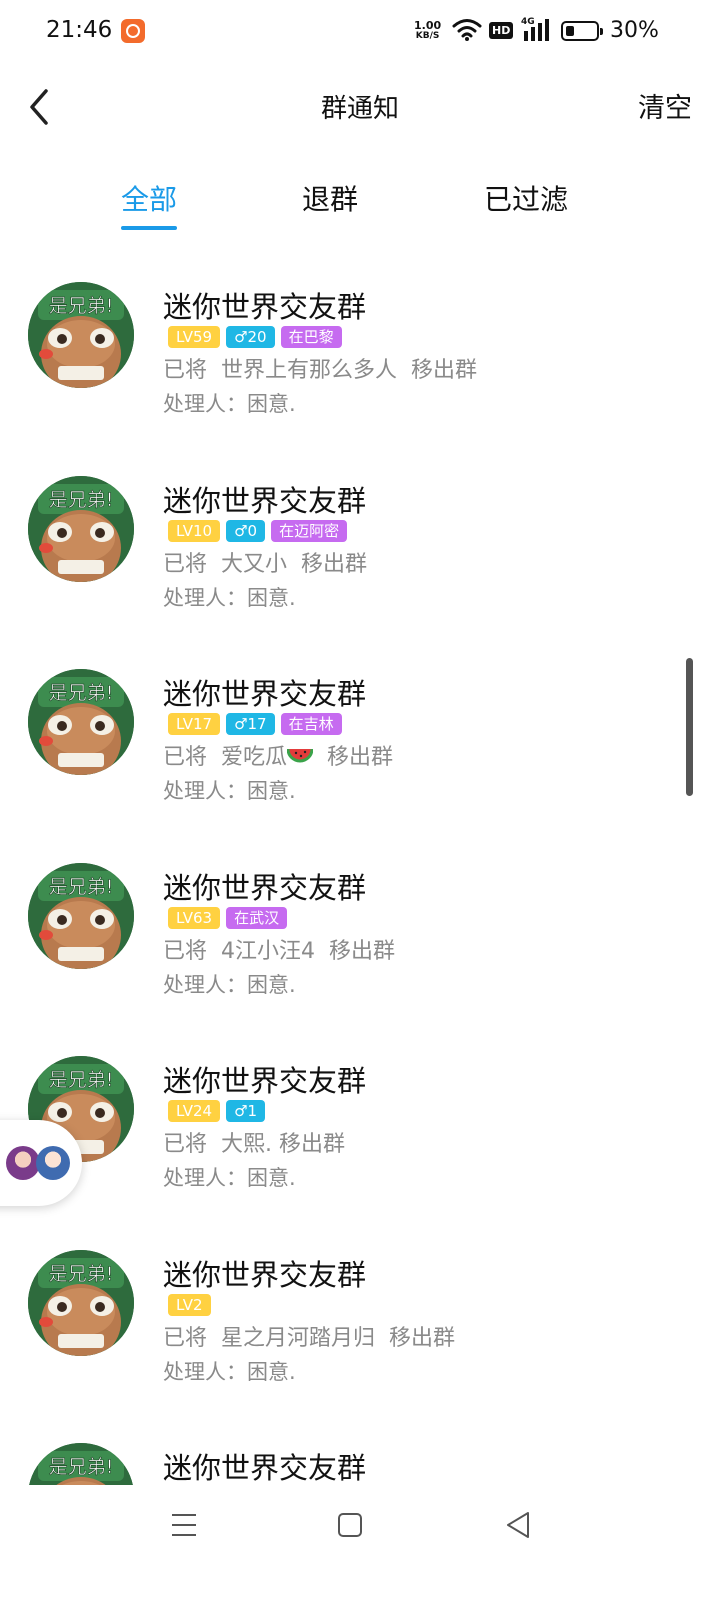 The width and height of the screenshot is (720, 1612). Describe the element at coordinates (309, 530) in the screenshot. I see `location-badge: 在迈阿密` at that location.